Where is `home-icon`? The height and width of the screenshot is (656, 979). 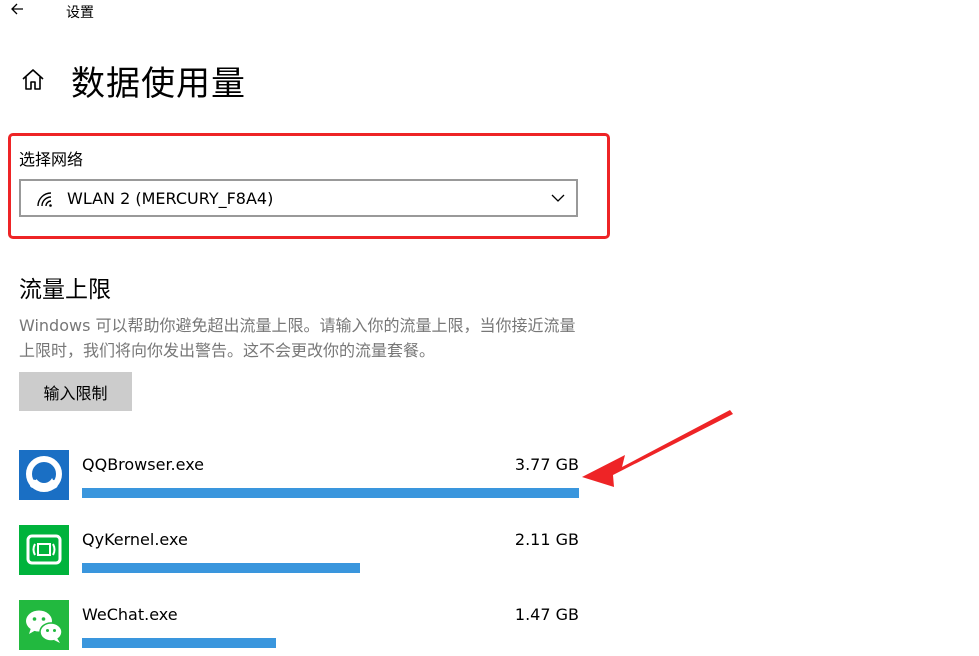 home-icon is located at coordinates (33, 79).